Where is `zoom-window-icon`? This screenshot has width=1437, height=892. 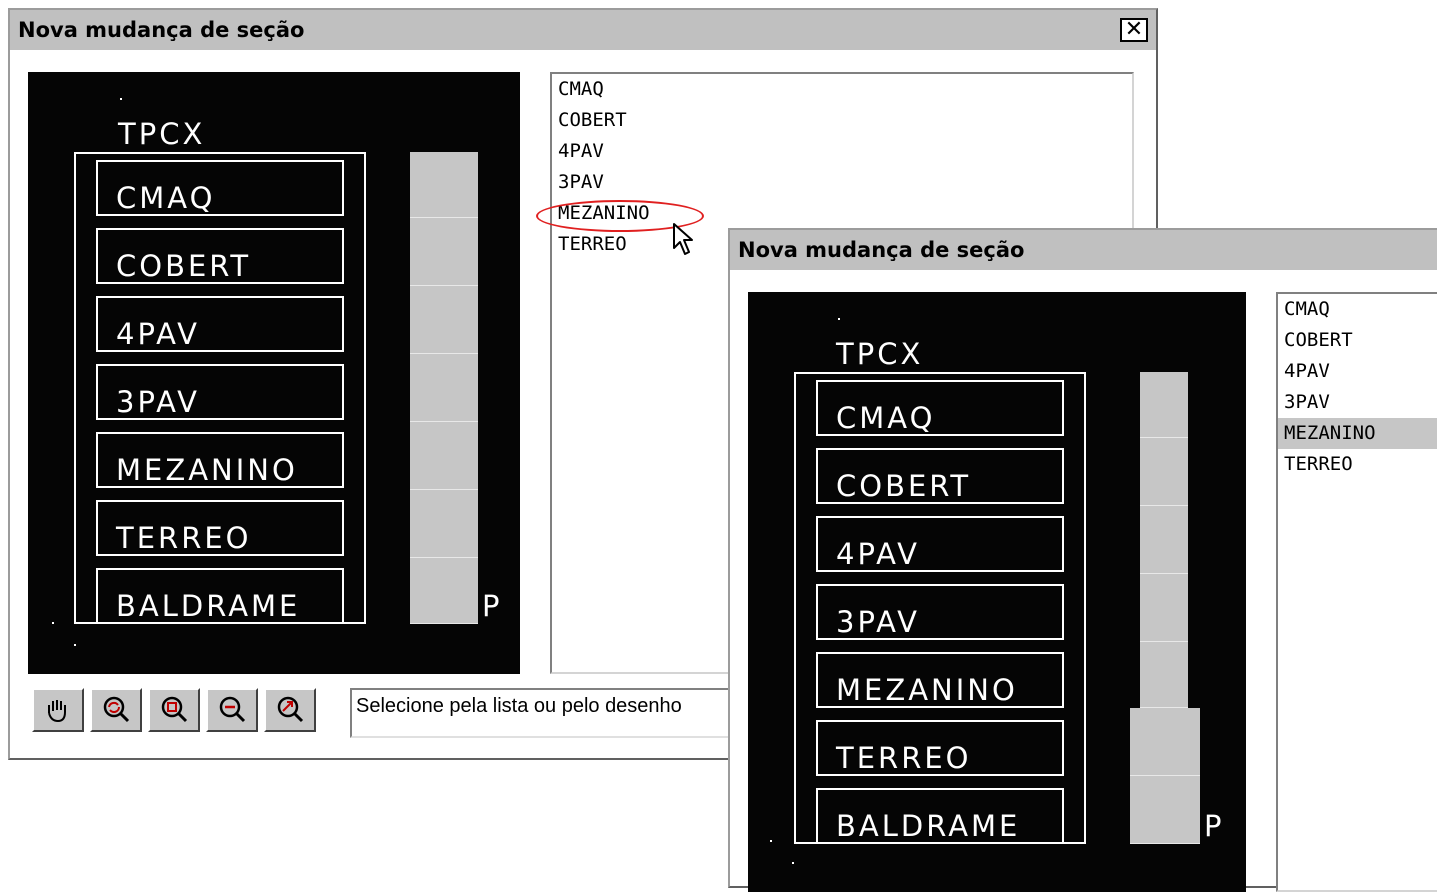
zoom-window-icon is located at coordinates (174, 709).